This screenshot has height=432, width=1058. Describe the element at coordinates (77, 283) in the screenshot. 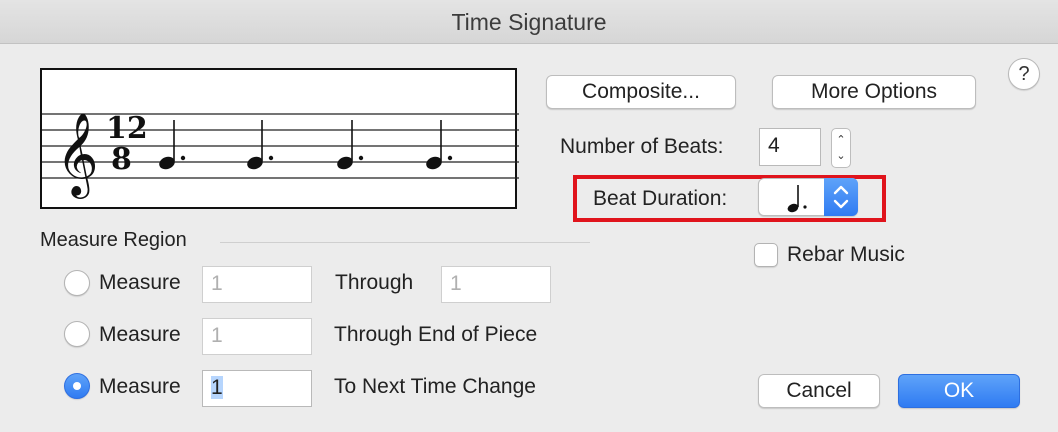

I see `measure-range-radio` at that location.